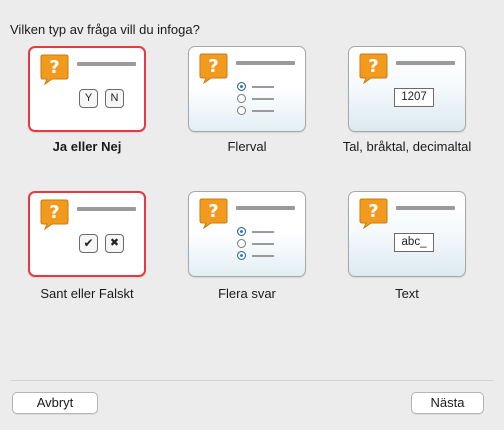 This screenshot has width=504, height=430. I want to click on tile-true-false: ? ✔ ✖, so click(87, 234).